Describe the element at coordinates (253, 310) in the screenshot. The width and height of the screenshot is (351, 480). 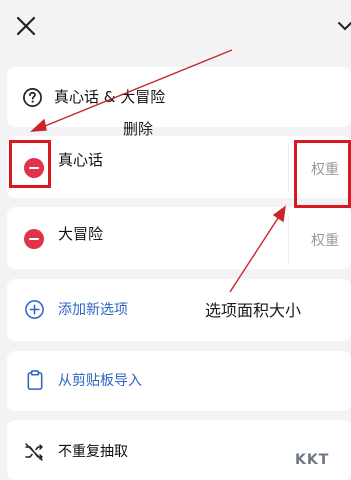
I see `annotation-area-label: 选项面积大小` at that location.